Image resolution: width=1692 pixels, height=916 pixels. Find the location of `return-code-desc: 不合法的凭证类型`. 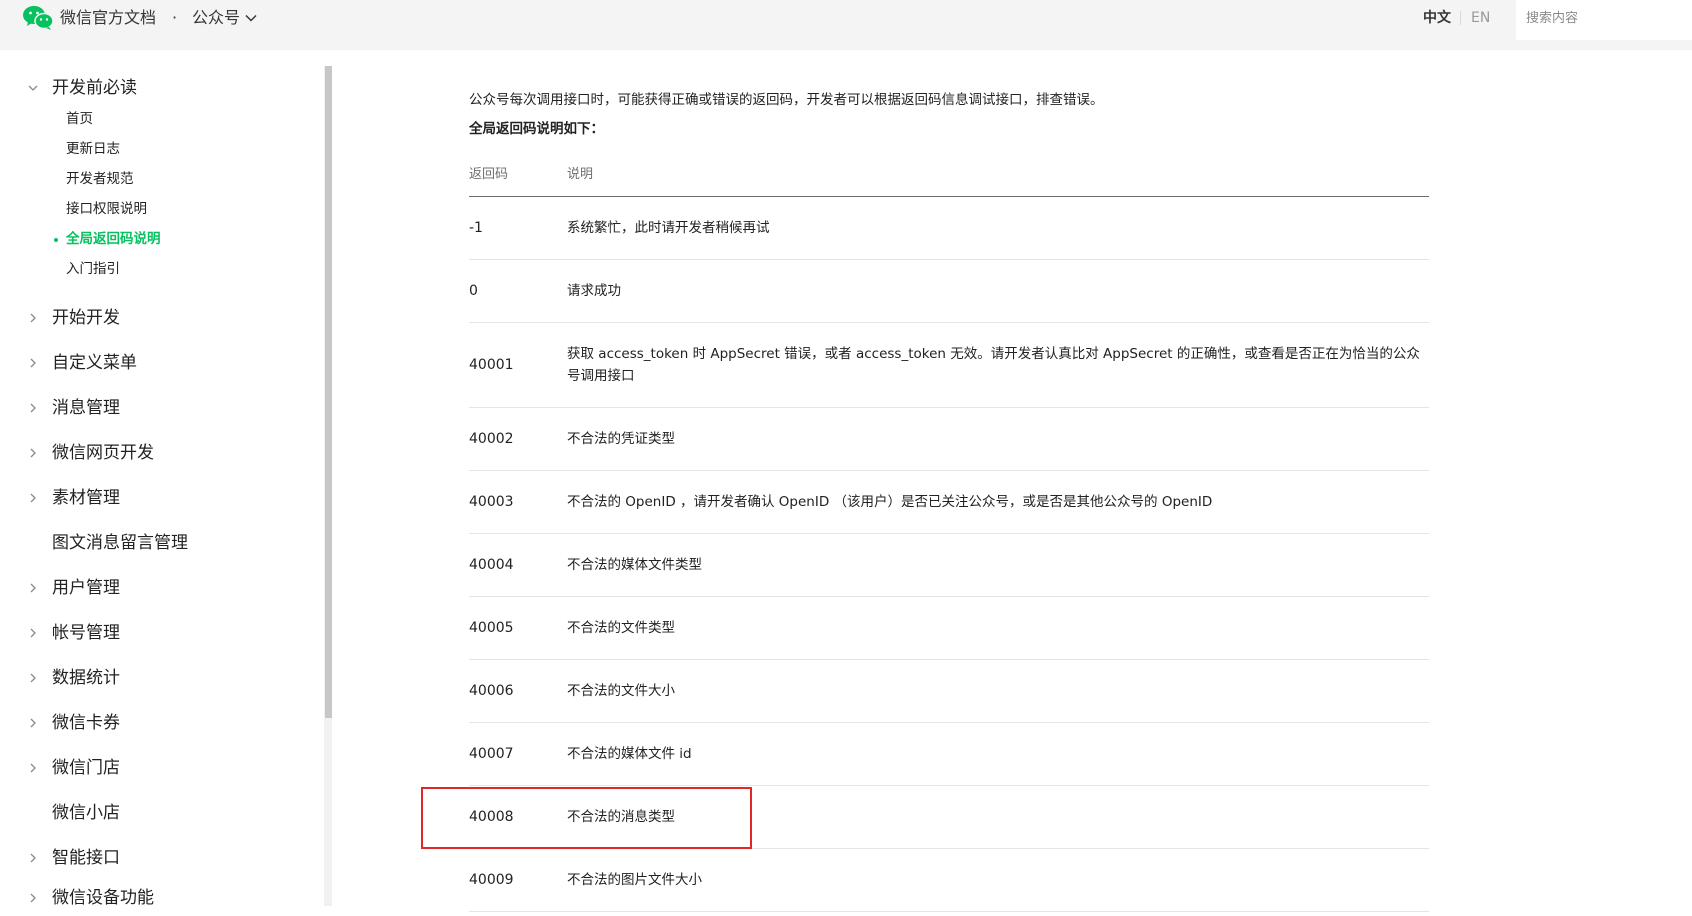

return-code-desc: 不合法的凭证类型 is located at coordinates (621, 439).